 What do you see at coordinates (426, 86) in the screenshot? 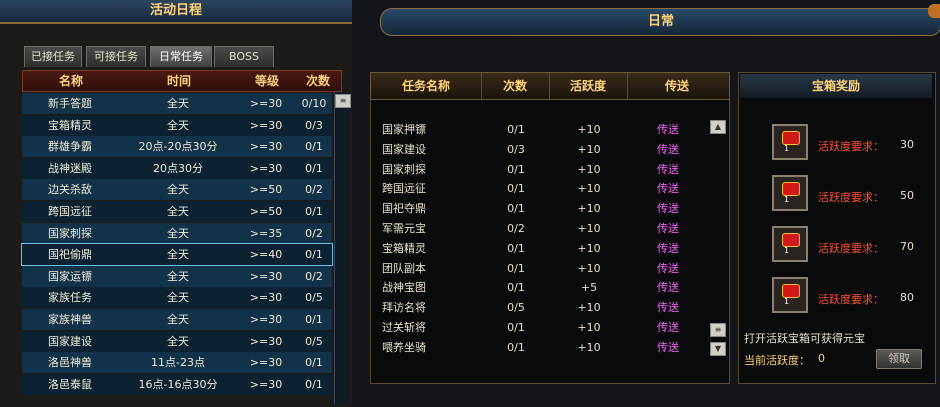
I see `task-name-header: 任务名称` at bounding box center [426, 86].